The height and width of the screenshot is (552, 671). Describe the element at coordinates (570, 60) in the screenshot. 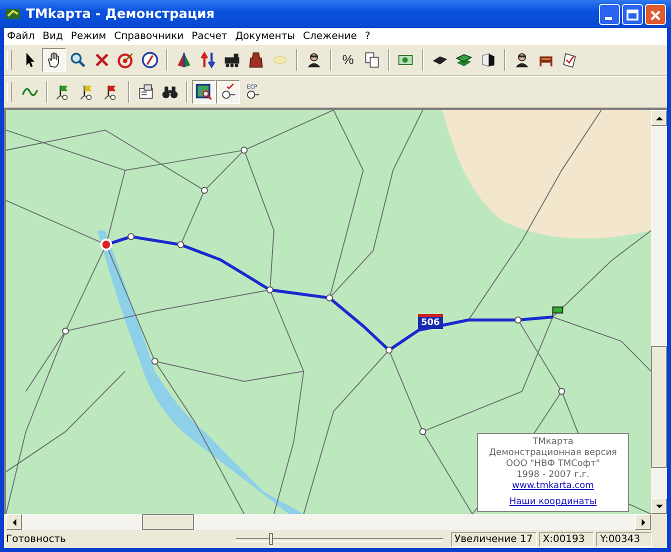

I see `checklist-icon` at that location.